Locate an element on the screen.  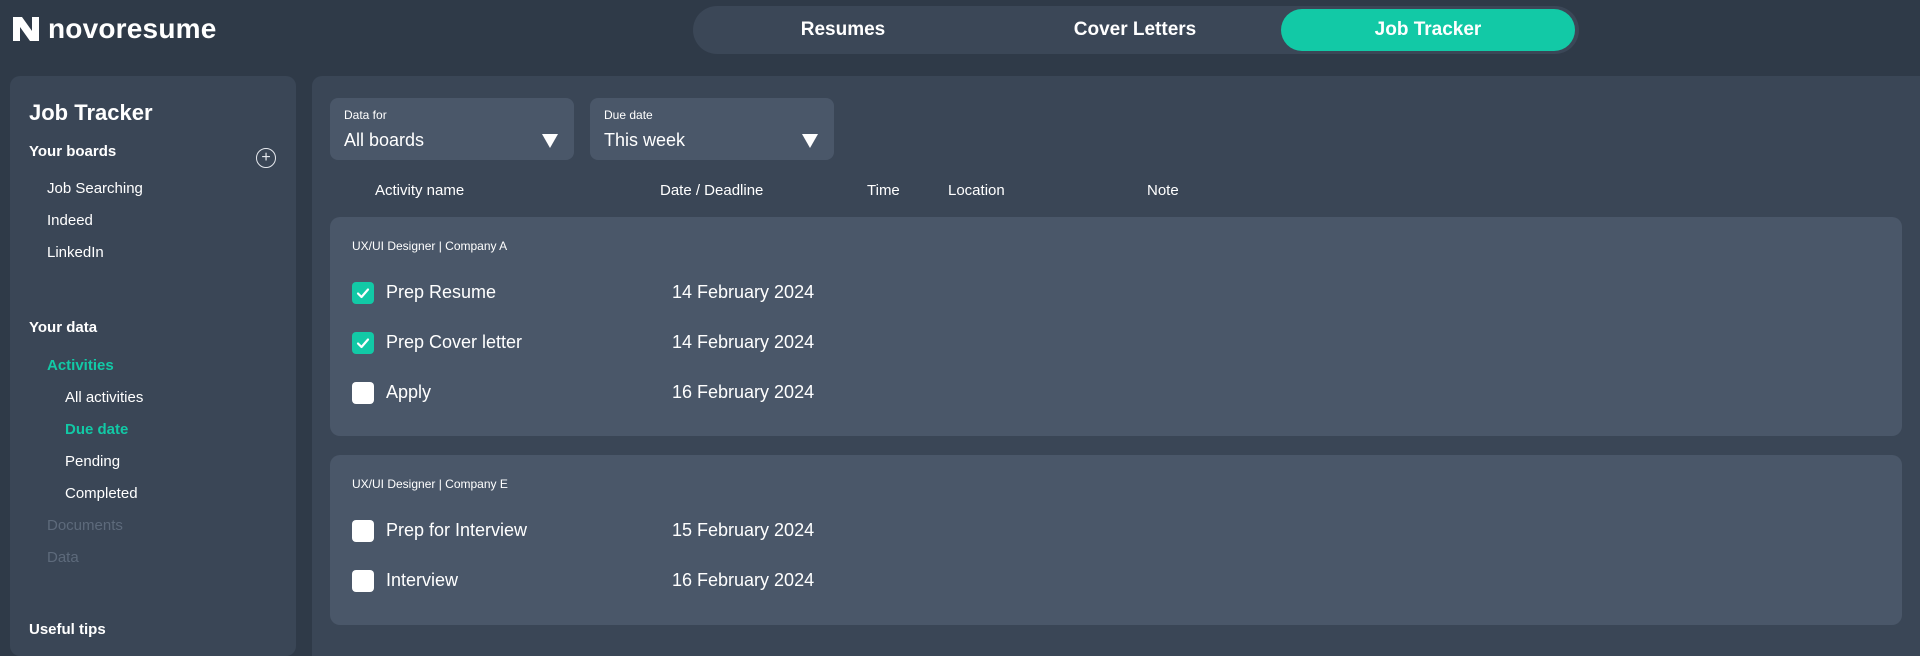
data-for-label: Data for is located at coordinates (365, 115).